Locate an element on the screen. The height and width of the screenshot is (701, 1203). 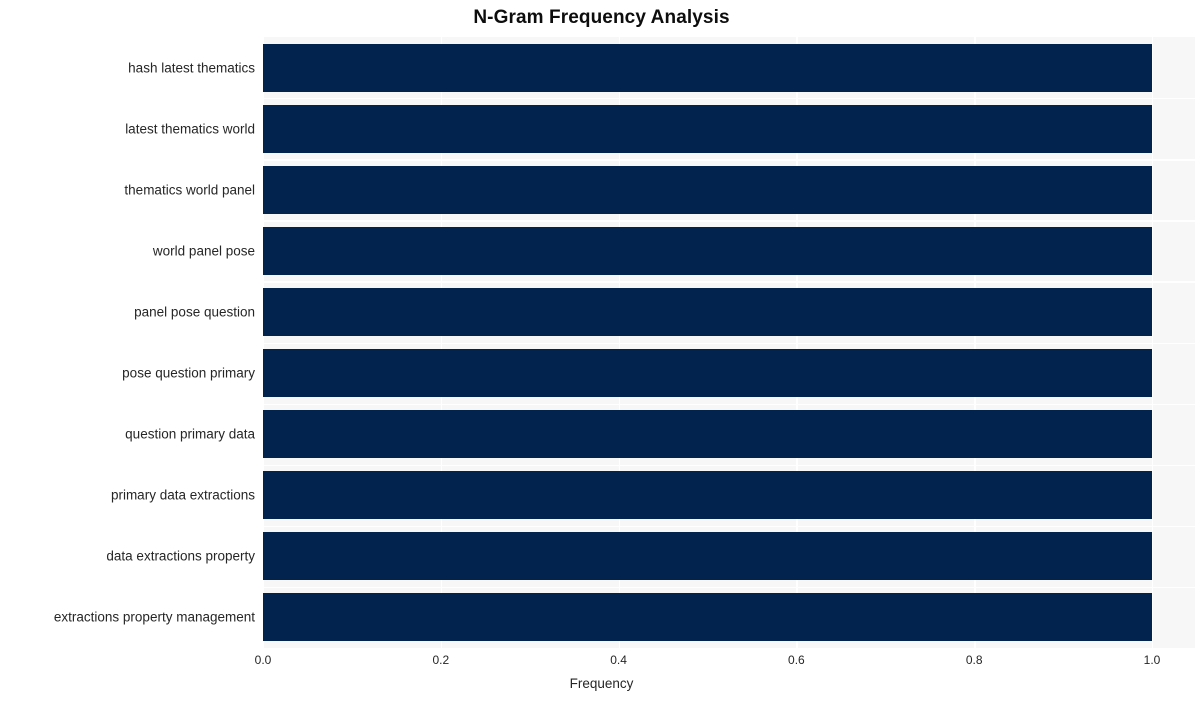
x-tick-label: 0.6 is located at coordinates (796, 660).